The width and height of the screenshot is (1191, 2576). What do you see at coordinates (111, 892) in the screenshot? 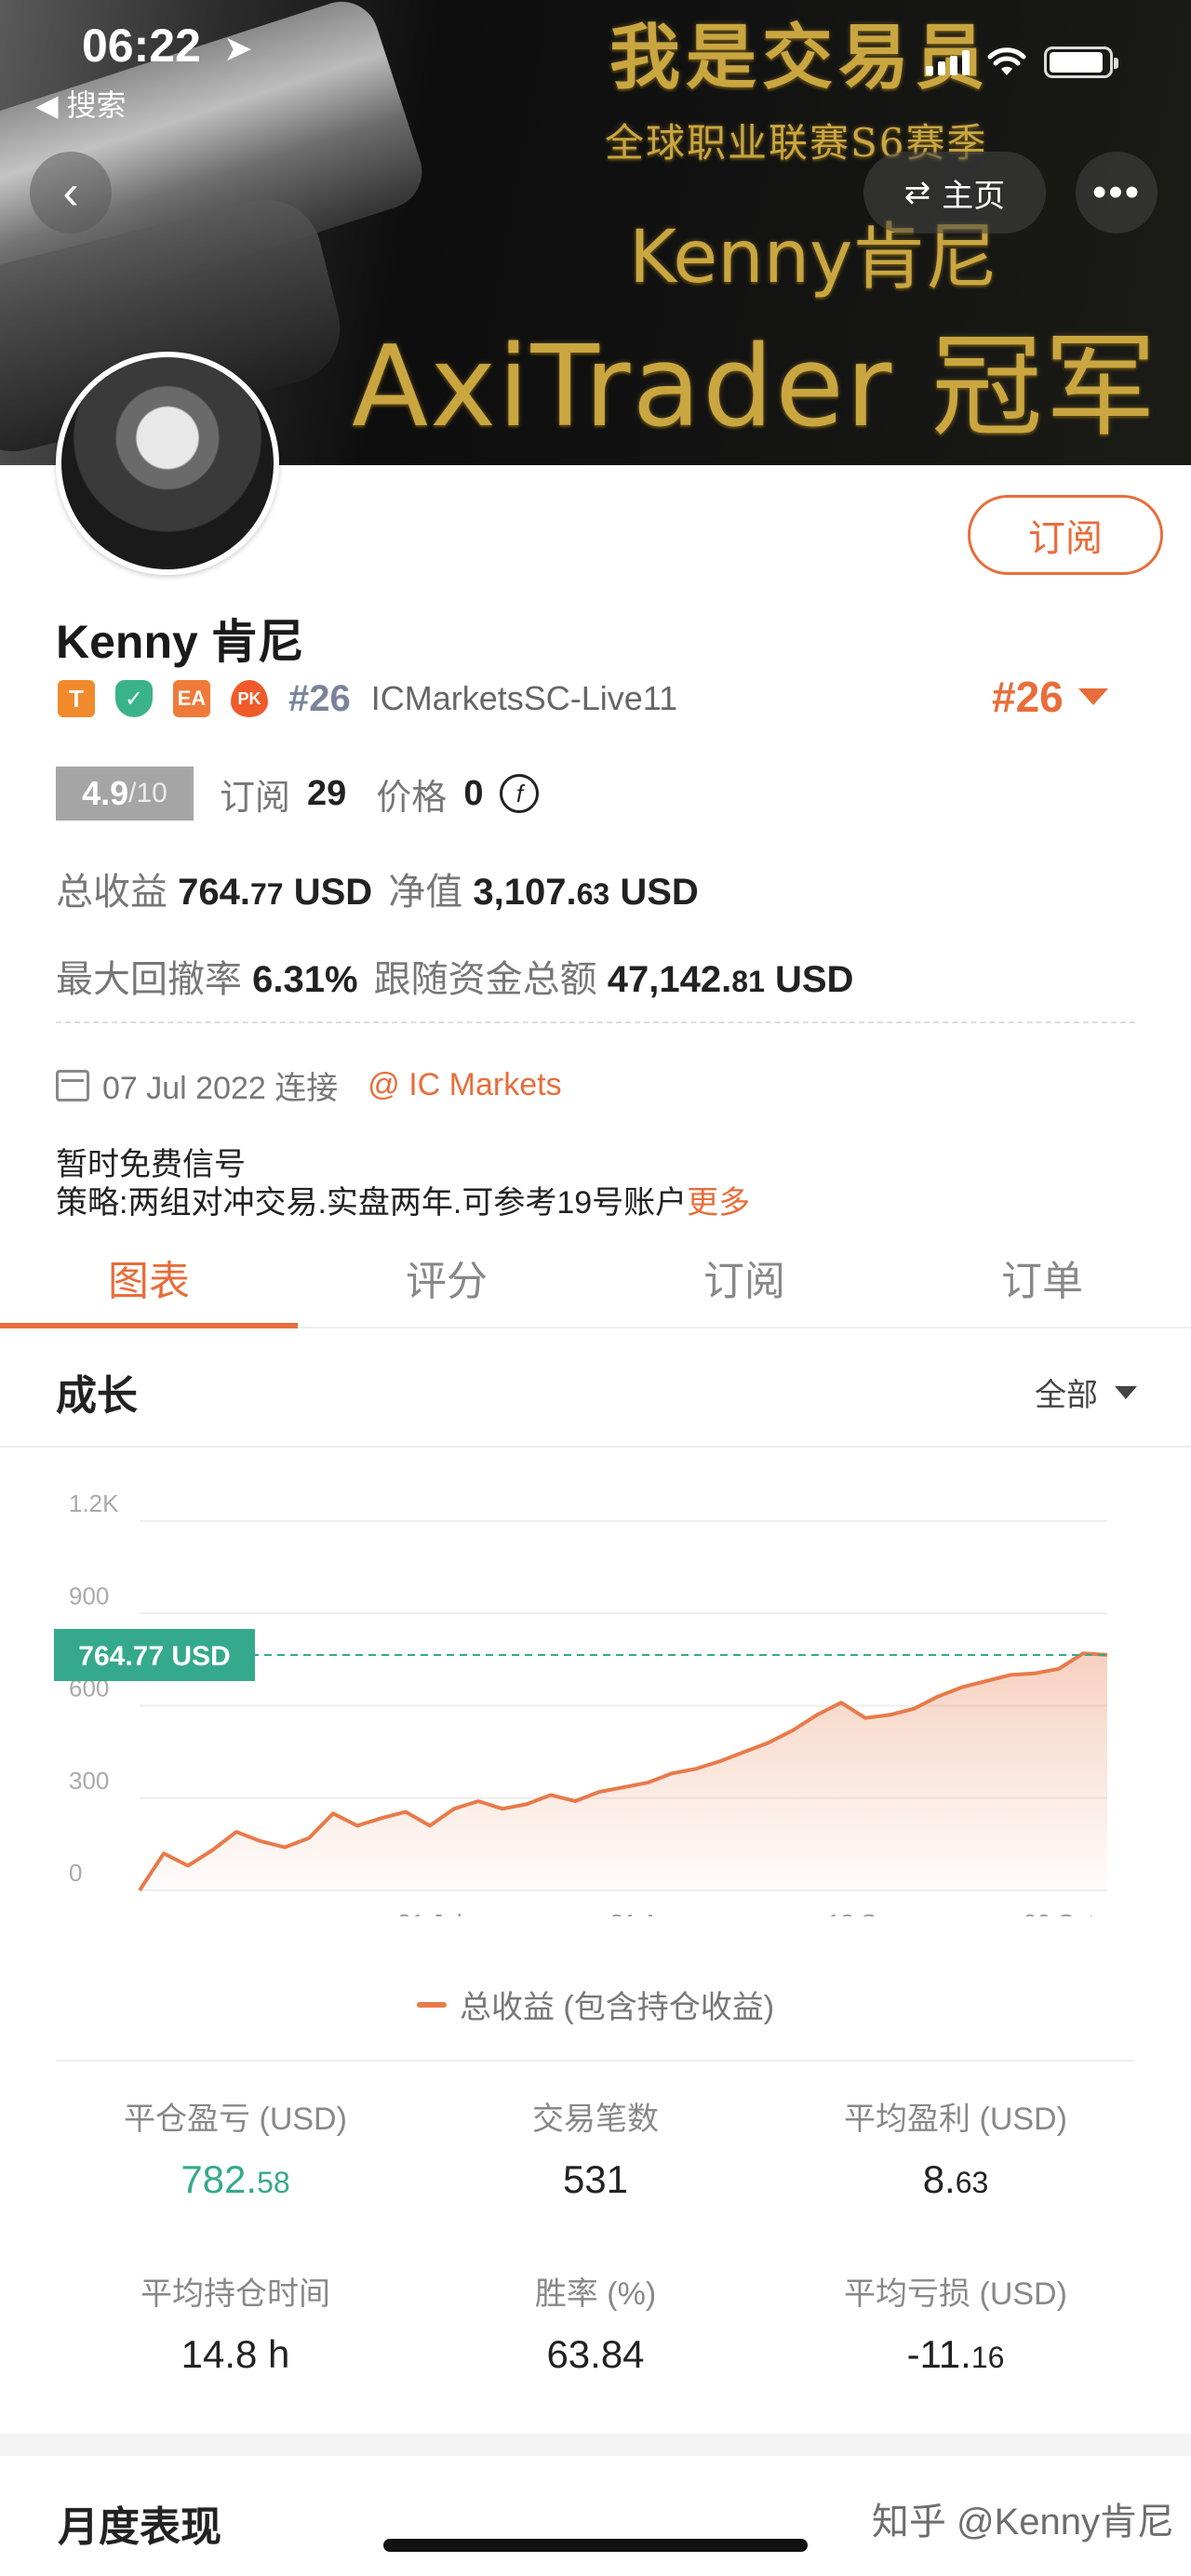
I see `total-profit-label: 总收益` at bounding box center [111, 892].